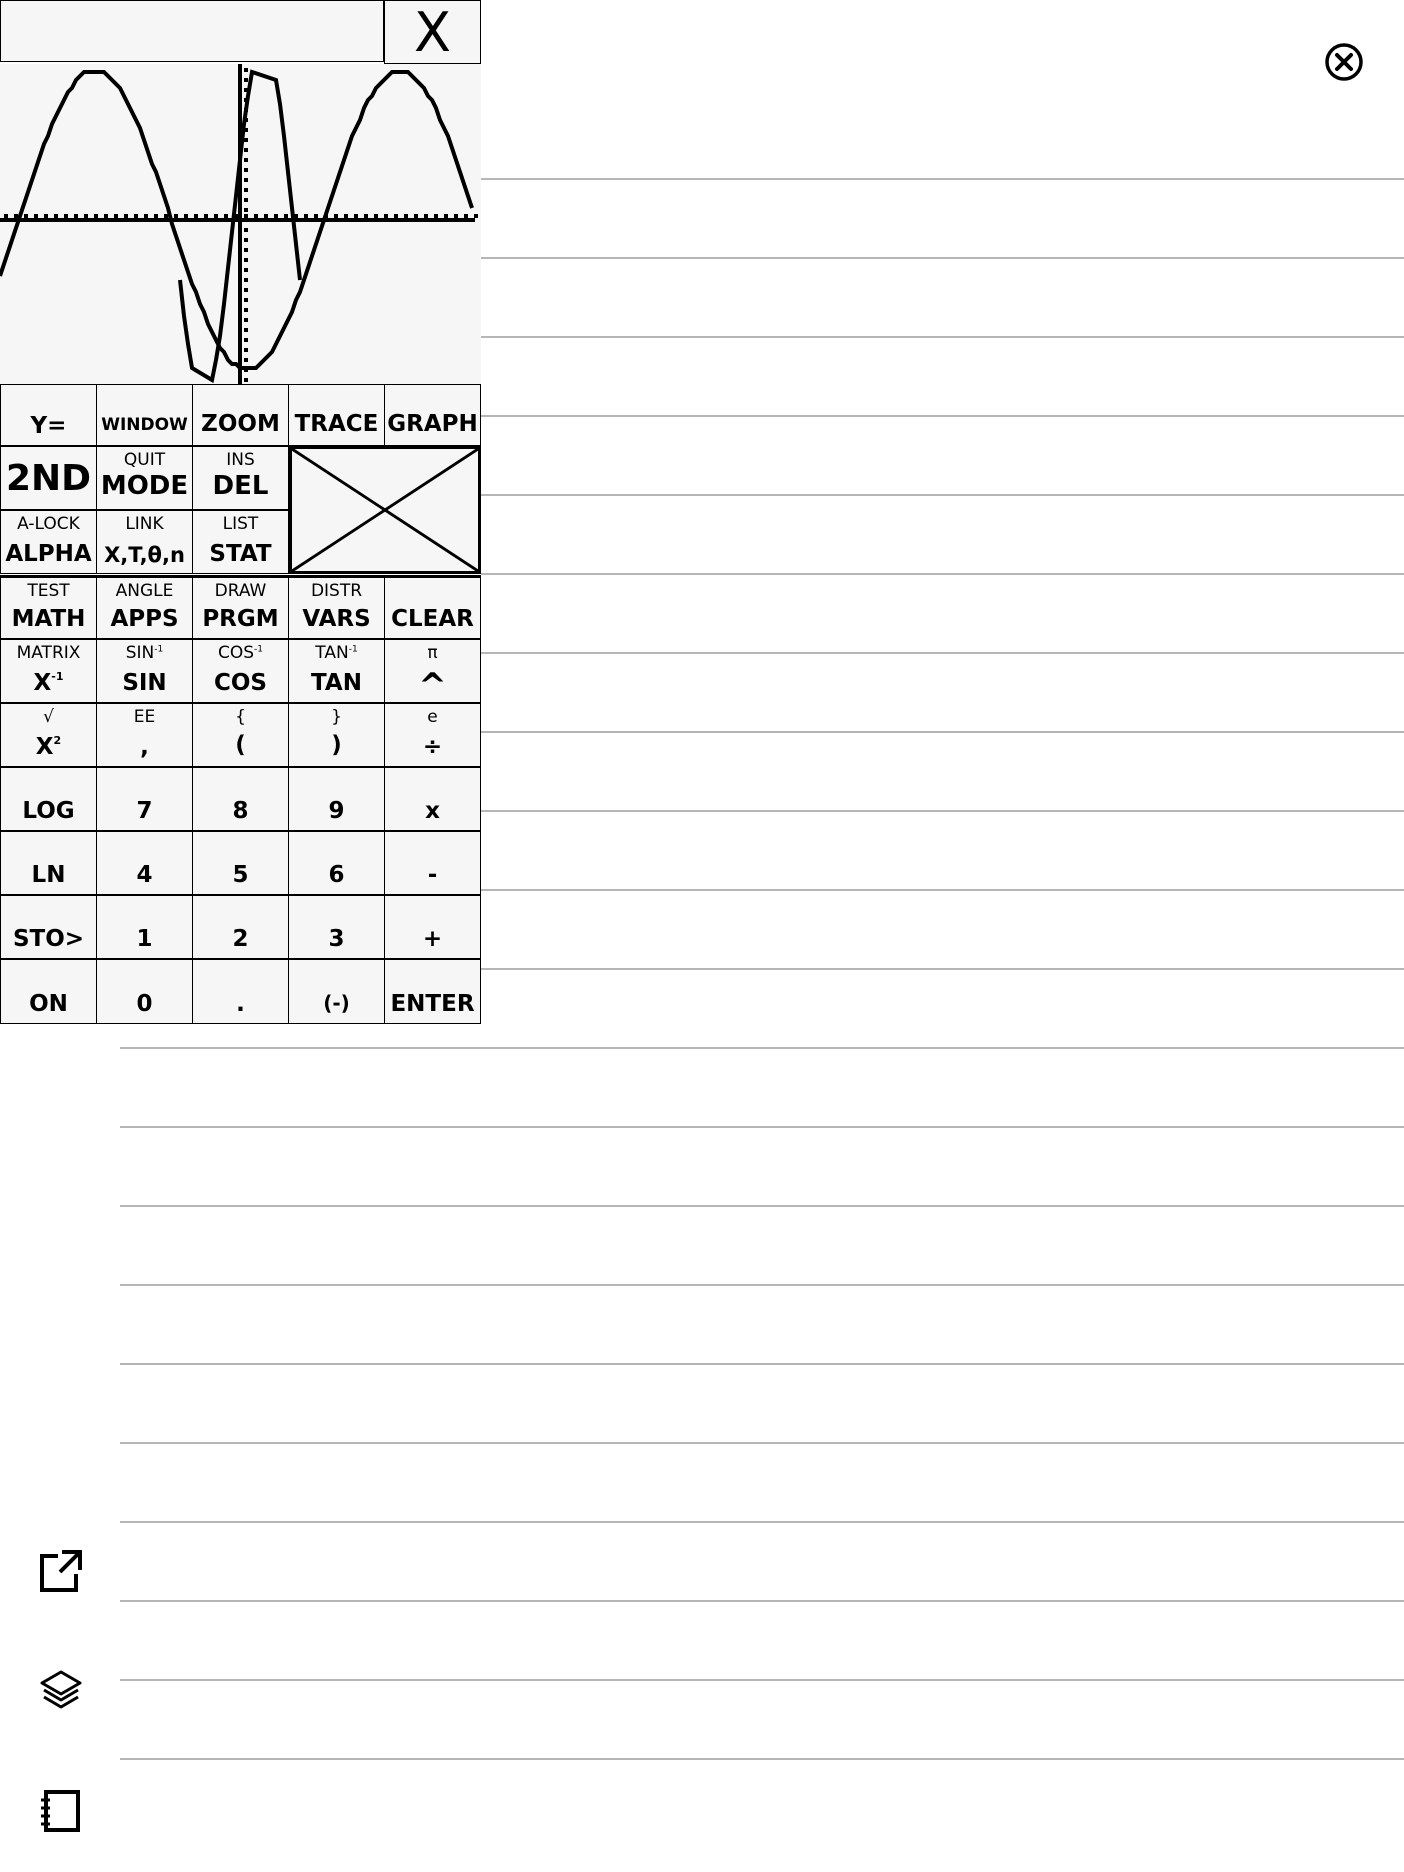 Image resolution: width=1404 pixels, height=1872 pixels. What do you see at coordinates (61, 1811) in the screenshot?
I see `notebook-icon` at bounding box center [61, 1811].